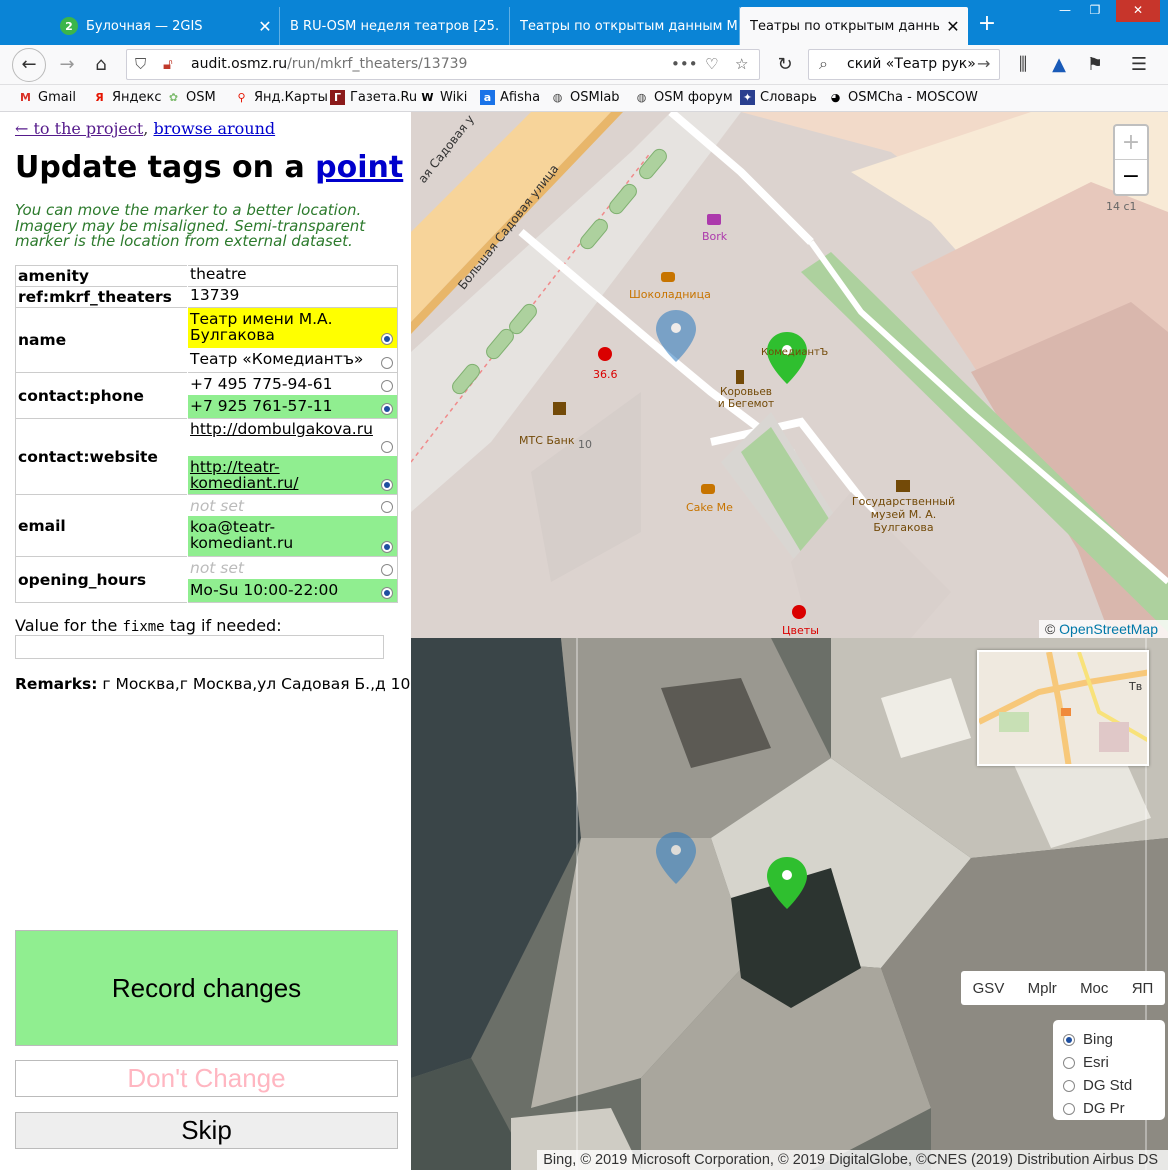 The height and width of the screenshot is (1170, 1168). Describe the element at coordinates (173, 97) in the screenshot. I see `osm-icon: ✿` at that location.